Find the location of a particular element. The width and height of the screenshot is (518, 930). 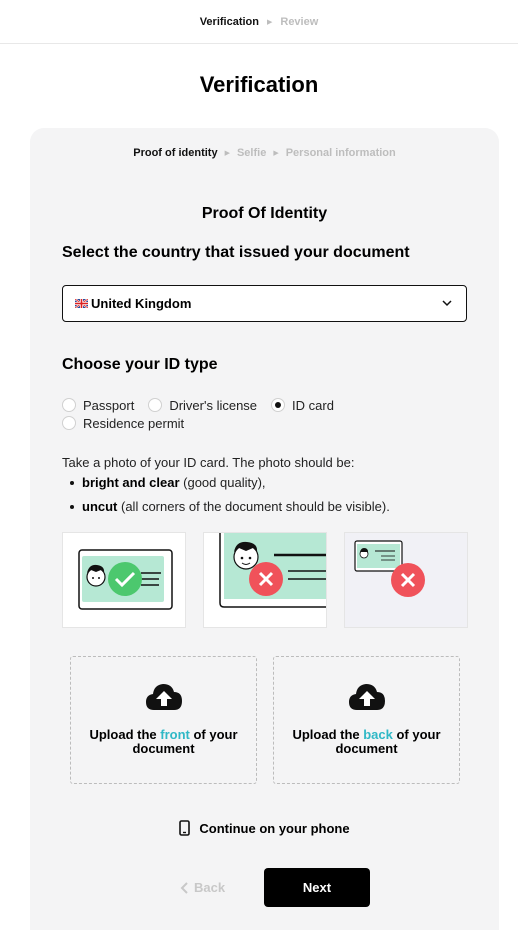

top-step-review: Review is located at coordinates (299, 21).